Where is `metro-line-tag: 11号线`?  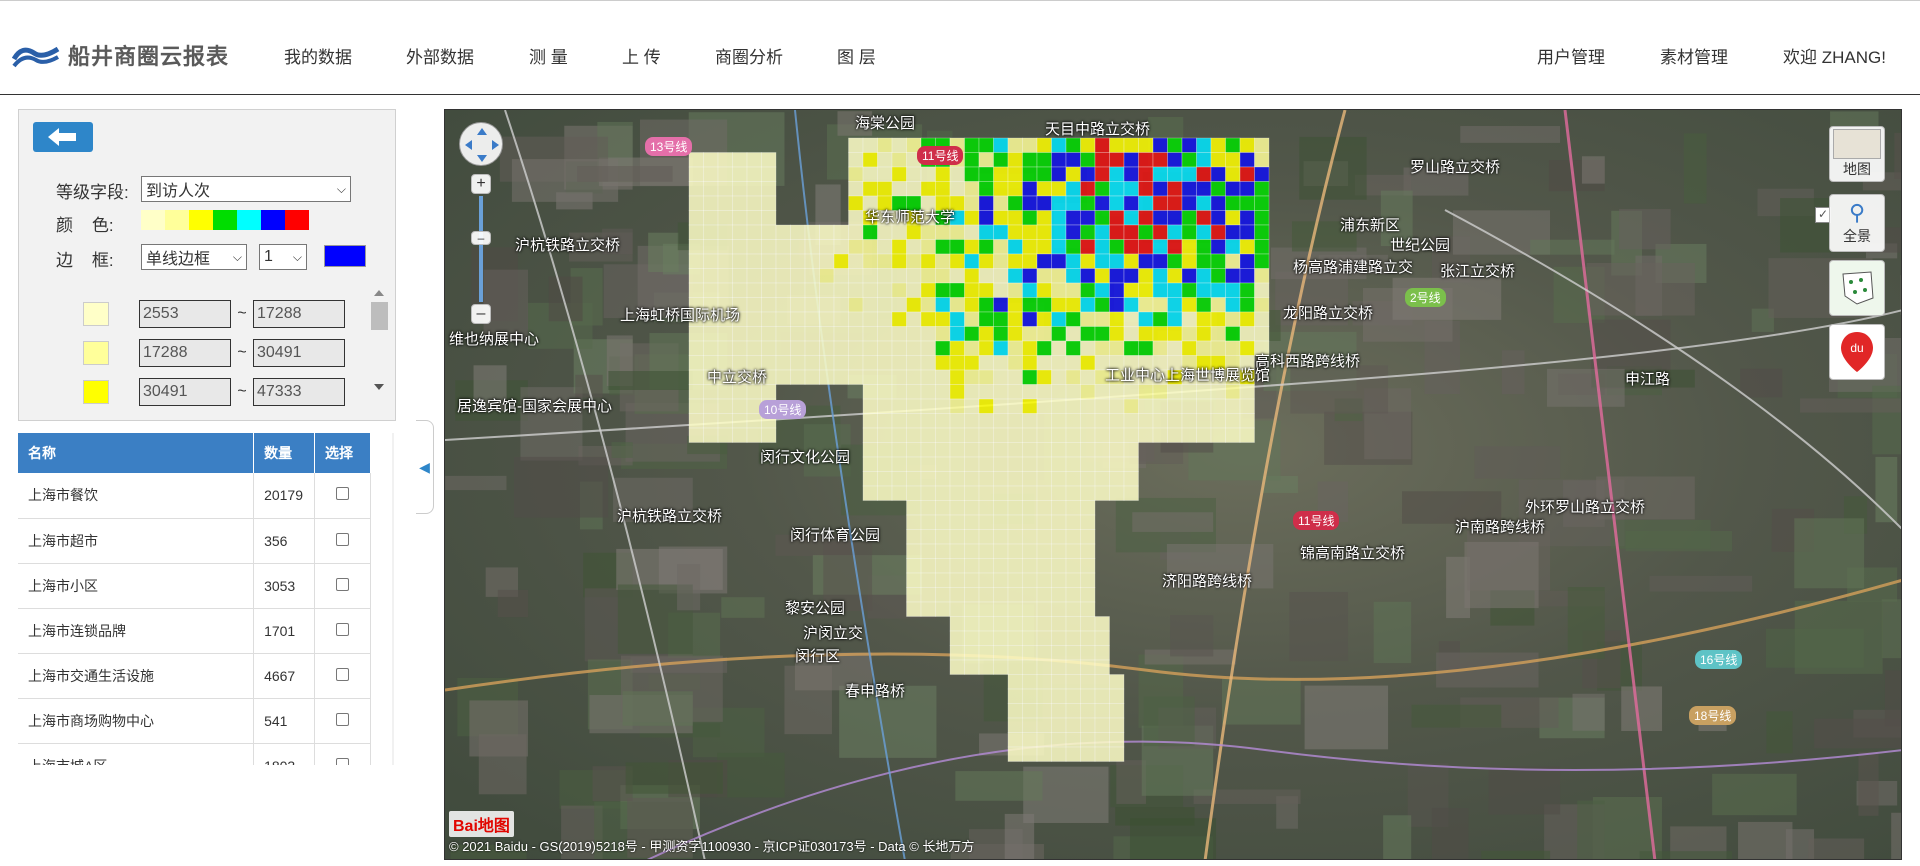
metro-line-tag: 11号线 is located at coordinates (1316, 520).